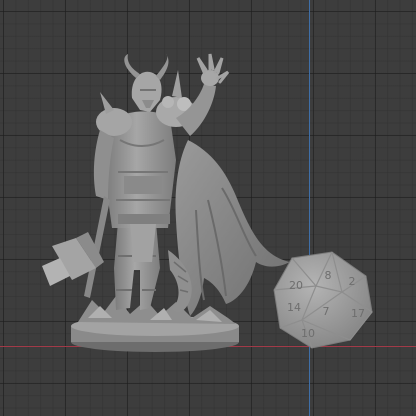  Describe the element at coordinates (323, 300) in the screenshot. I see `d20-die: 20 8 14 2 17 7 10` at that location.